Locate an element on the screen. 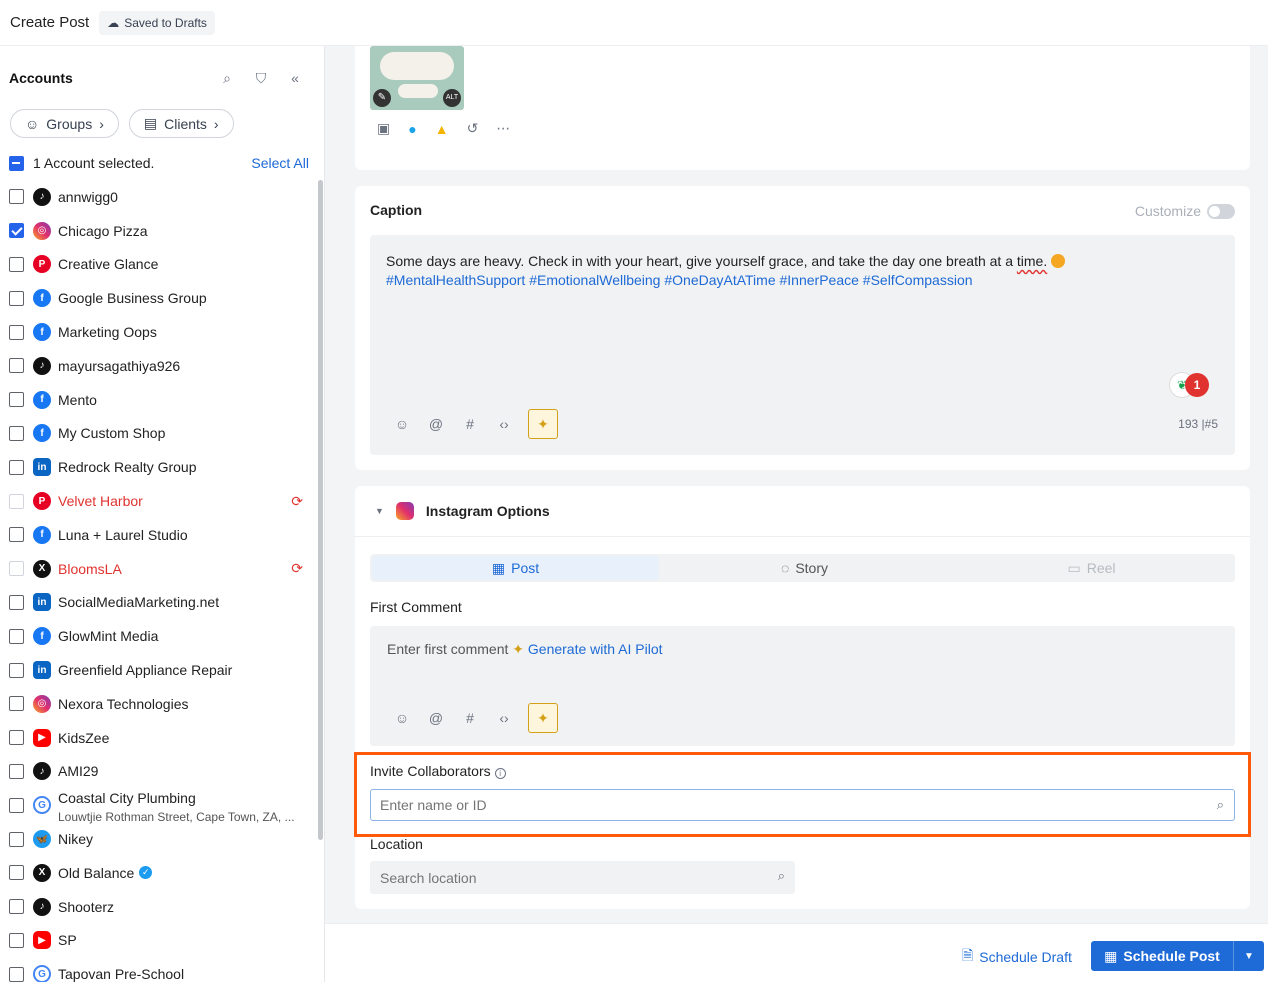 This screenshot has height=982, width=1268. grammar-check-badge: ❦ 1 is located at coordinates (1192, 385).